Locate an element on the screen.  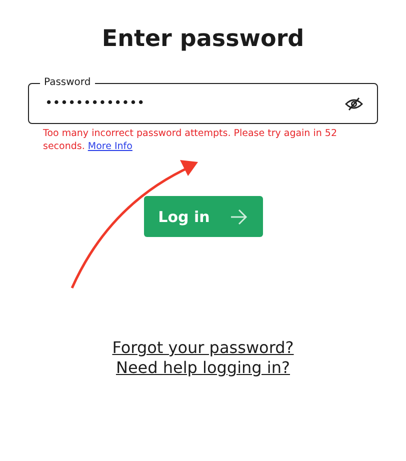
help-link: Forgot your password? is located at coordinates (203, 348).